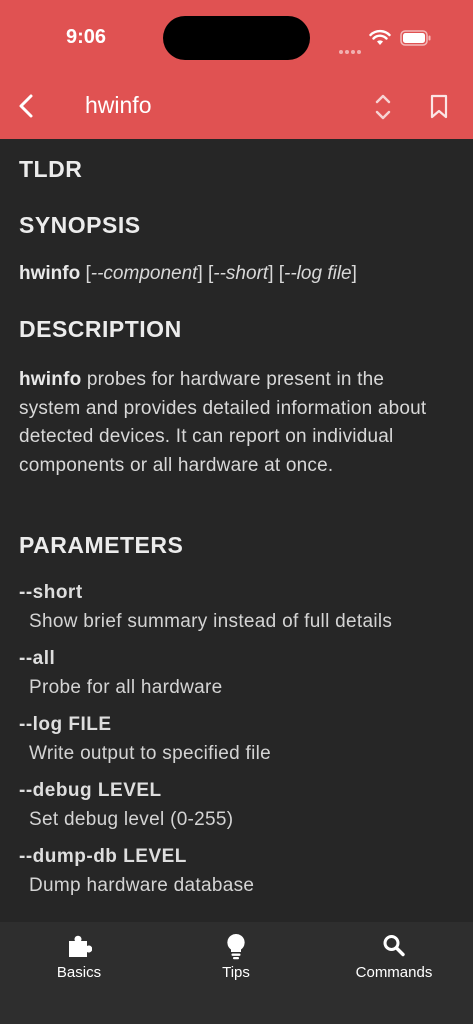 Image resolution: width=473 pixels, height=1024 pixels. I want to click on back-button, so click(28, 106).